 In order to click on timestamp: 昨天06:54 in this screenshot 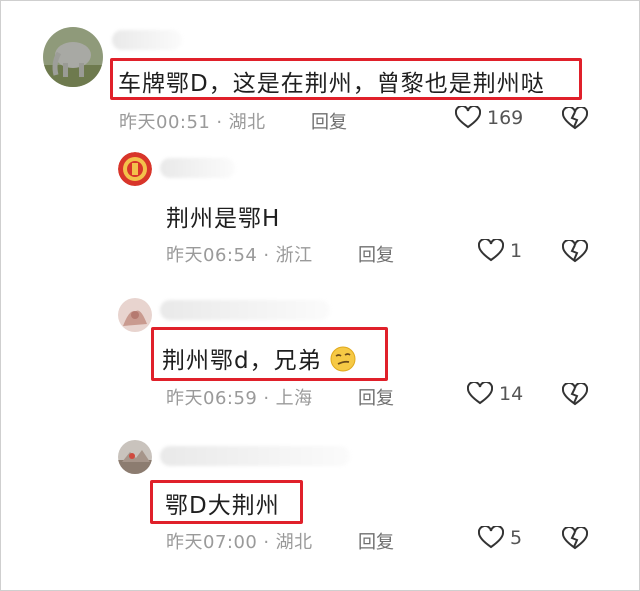, I will do `click(212, 255)`.